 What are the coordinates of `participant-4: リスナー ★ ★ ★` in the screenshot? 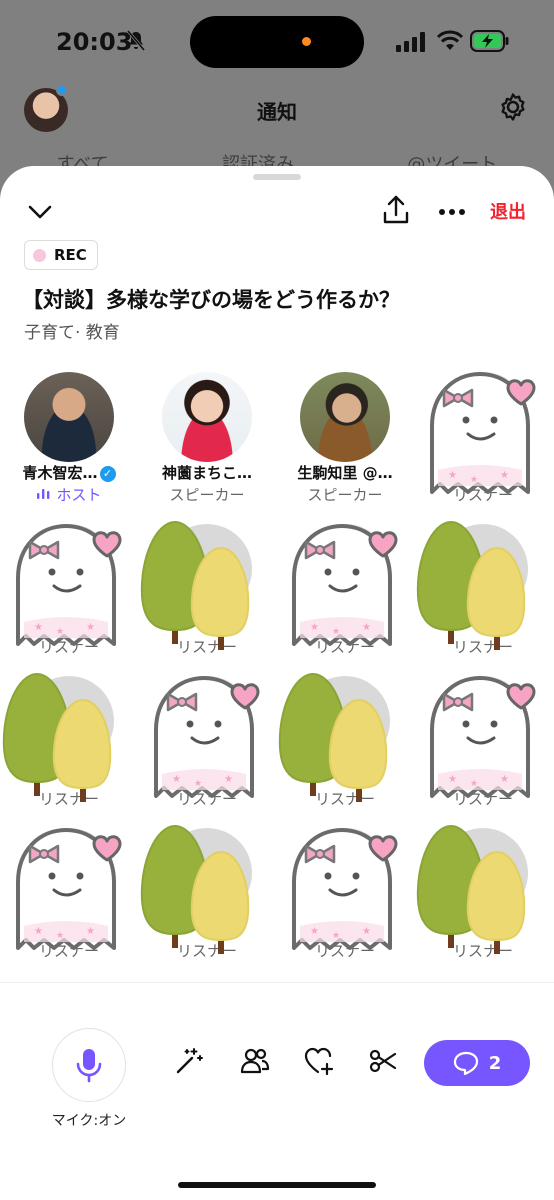 It's located at (483, 436).